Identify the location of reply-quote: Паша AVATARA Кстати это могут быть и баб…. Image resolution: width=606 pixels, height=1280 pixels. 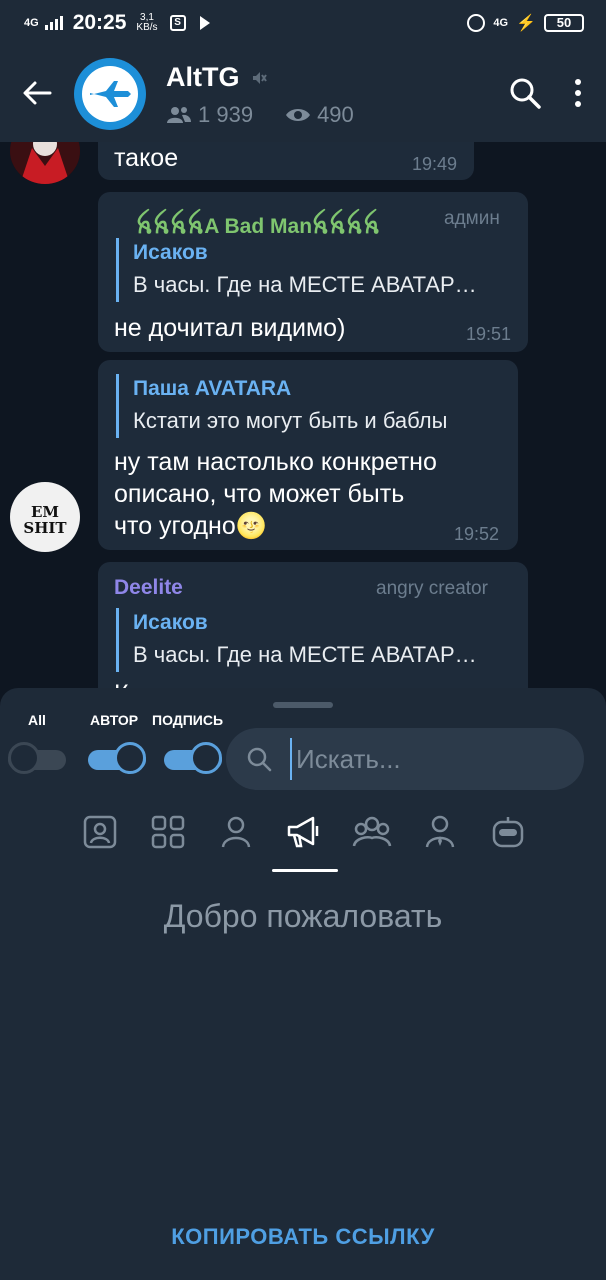
(312, 406).